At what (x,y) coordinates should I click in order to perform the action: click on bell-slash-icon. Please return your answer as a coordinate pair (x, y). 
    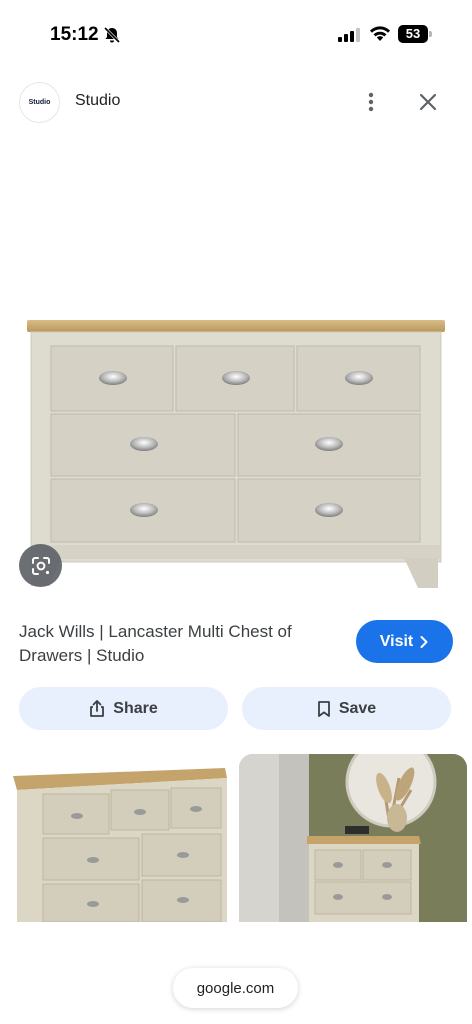
    Looking at the image, I should click on (112, 35).